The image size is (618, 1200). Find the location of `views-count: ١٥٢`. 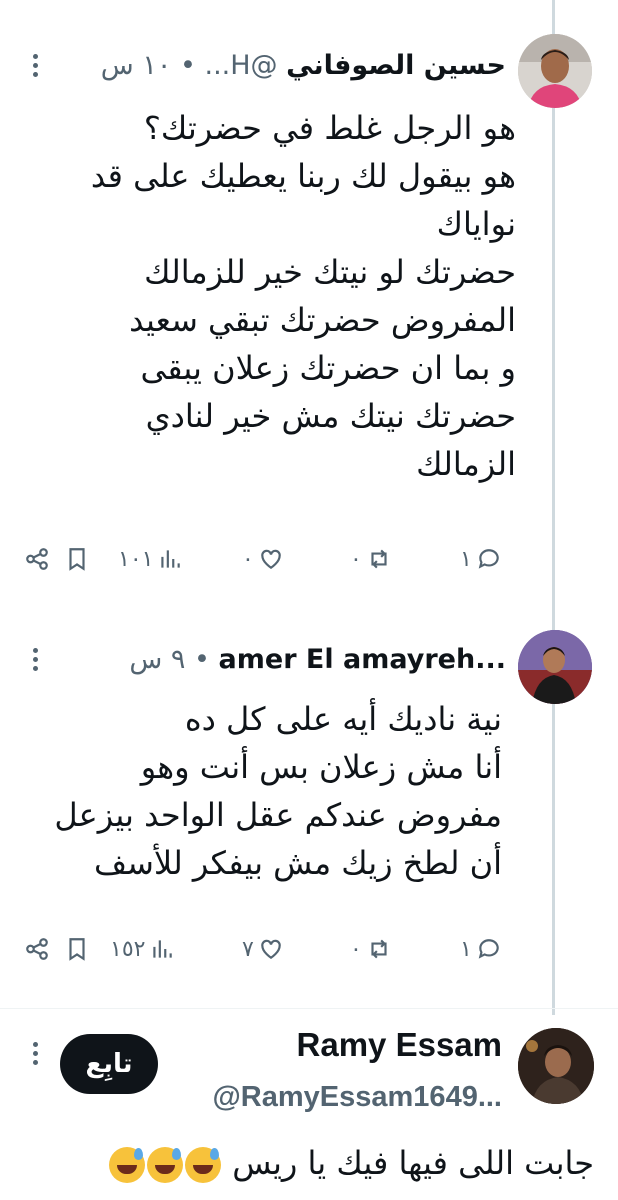

views-count: ١٥٢ is located at coordinates (128, 949).